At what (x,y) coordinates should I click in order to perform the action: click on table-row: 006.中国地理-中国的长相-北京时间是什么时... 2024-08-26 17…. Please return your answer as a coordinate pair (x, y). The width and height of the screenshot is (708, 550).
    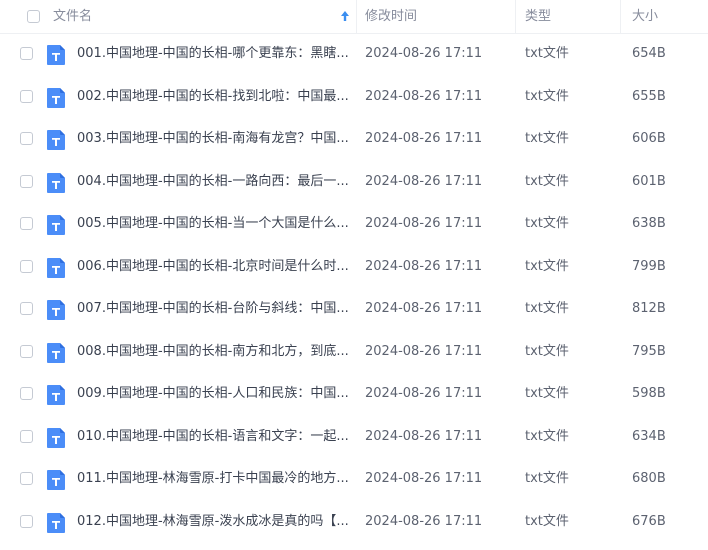
    Looking at the image, I should click on (354, 267).